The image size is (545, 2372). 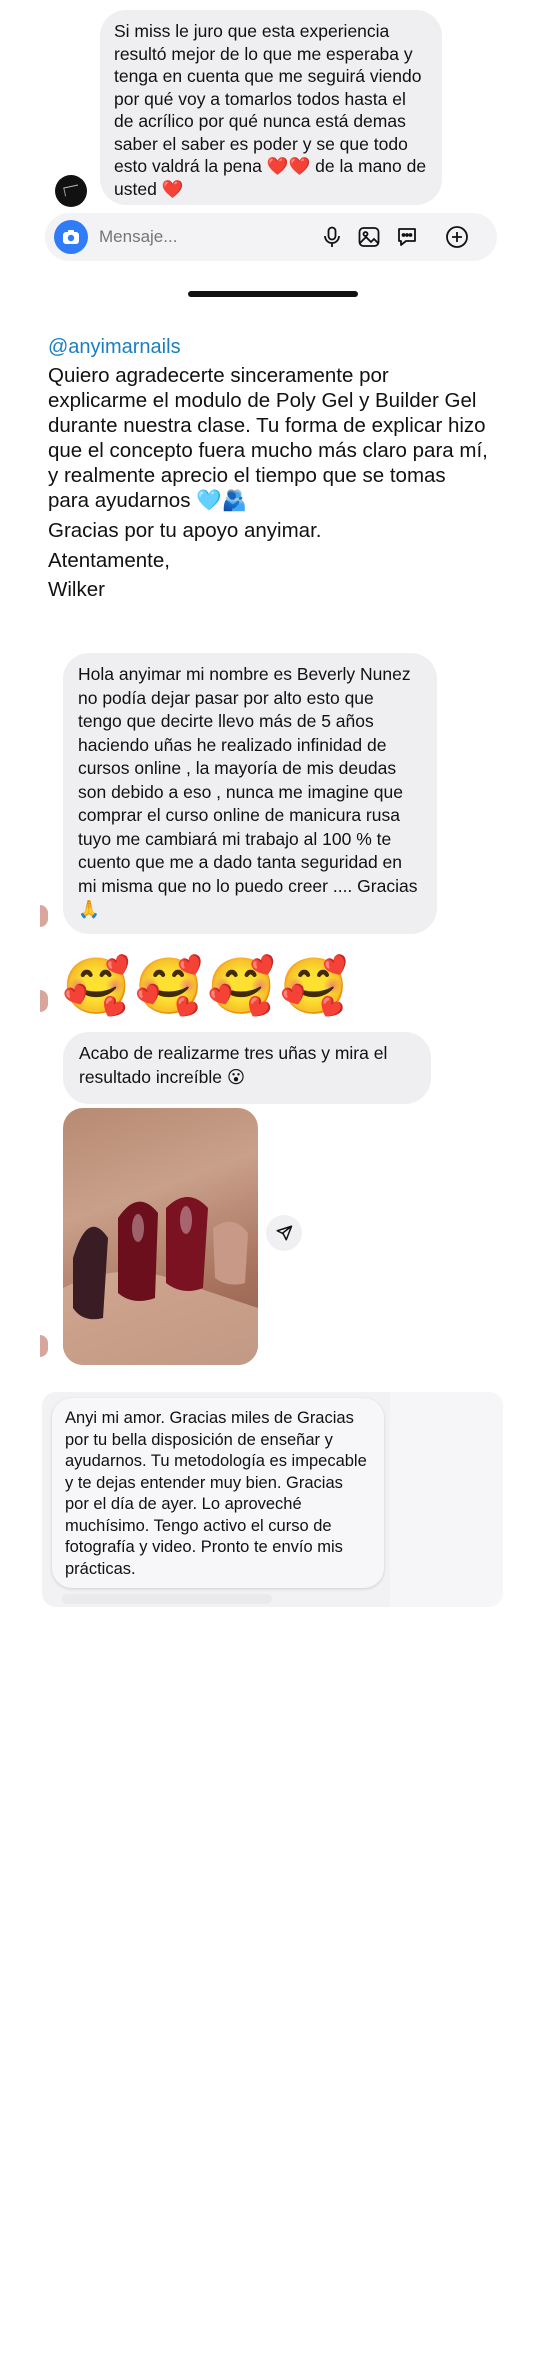 I want to click on message-bubble-edge, so click(x=167, y=1599).